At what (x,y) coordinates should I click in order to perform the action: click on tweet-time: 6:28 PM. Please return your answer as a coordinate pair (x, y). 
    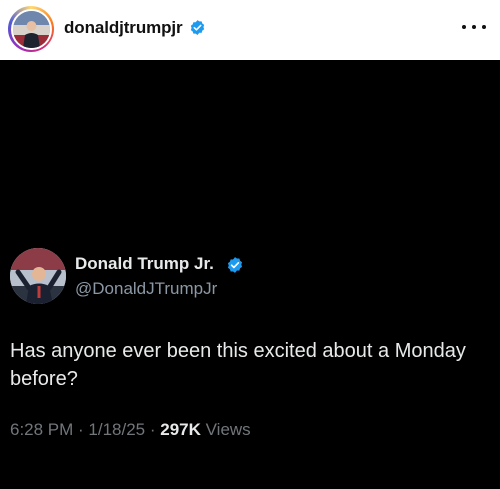
    Looking at the image, I should click on (41, 429).